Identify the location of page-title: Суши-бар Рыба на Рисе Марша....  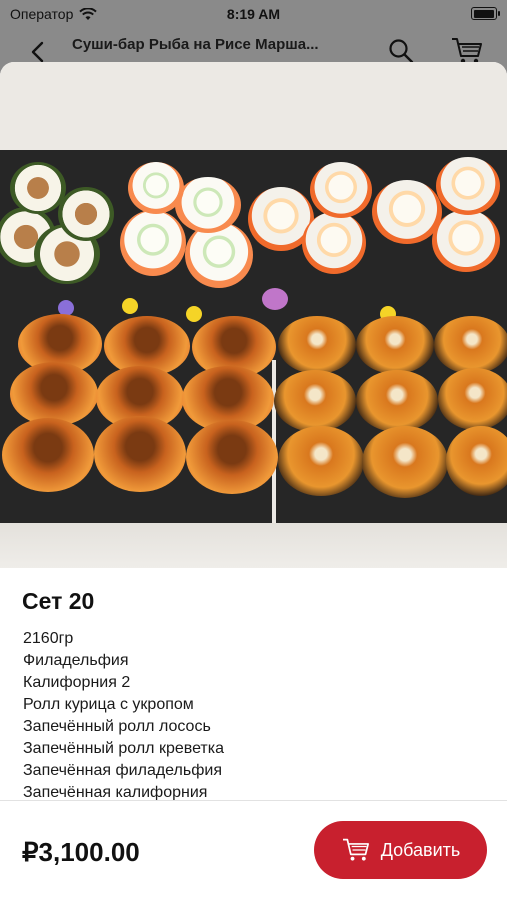
(195, 44).